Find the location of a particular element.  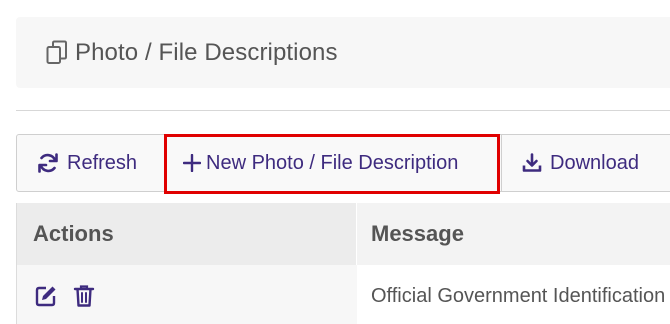

page-title: Photo / File Descriptions is located at coordinates (206, 52).